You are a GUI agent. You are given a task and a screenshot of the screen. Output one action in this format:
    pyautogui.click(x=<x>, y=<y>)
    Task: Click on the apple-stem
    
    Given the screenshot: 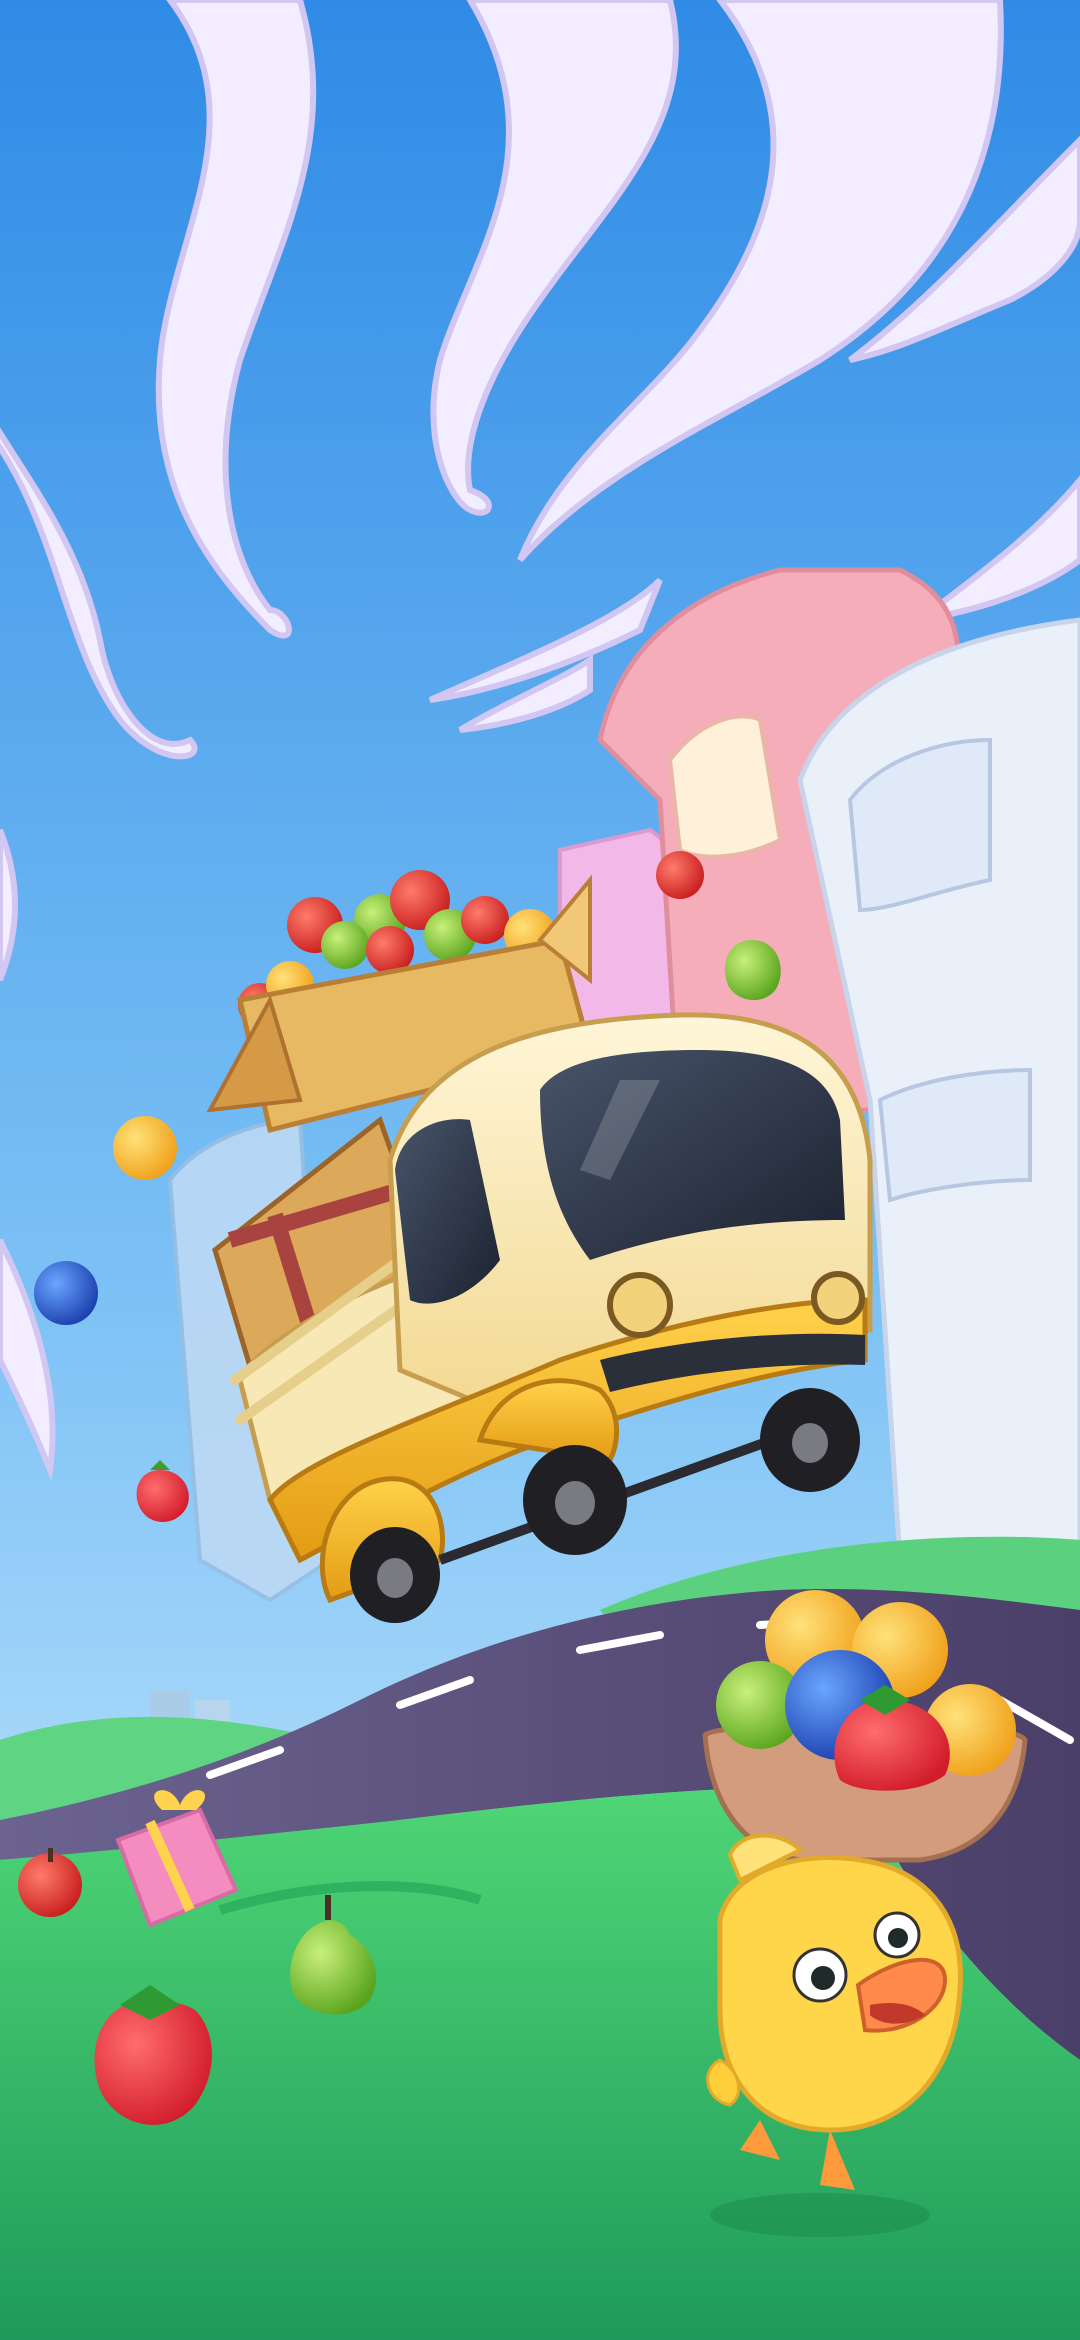 What is the action you would take?
    pyautogui.click(x=50, y=1855)
    